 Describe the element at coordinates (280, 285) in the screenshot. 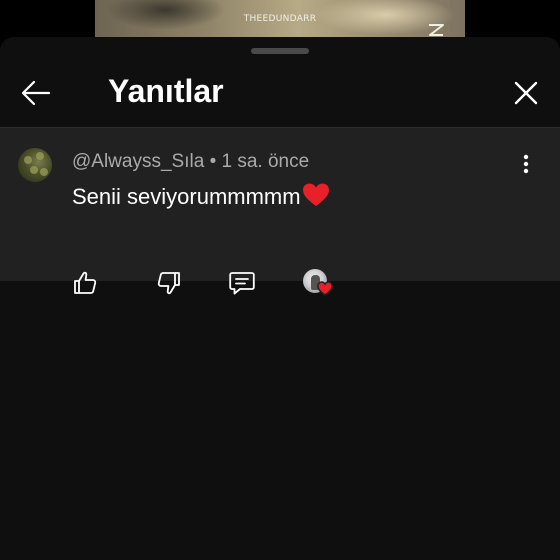

I see `comment-actions` at that location.